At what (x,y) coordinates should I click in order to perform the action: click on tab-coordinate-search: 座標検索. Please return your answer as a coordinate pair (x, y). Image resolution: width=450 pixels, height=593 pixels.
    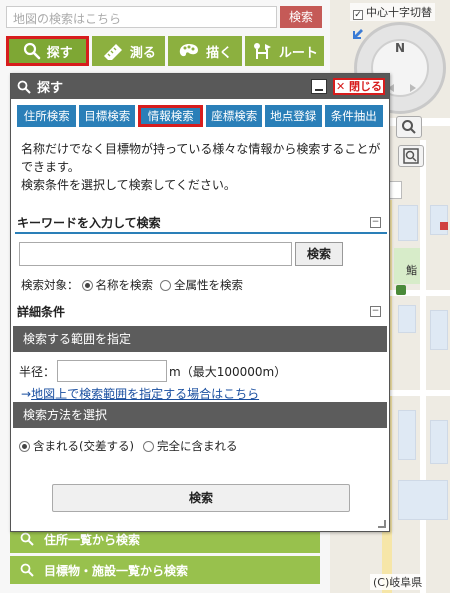
    Looking at the image, I should click on (234, 116).